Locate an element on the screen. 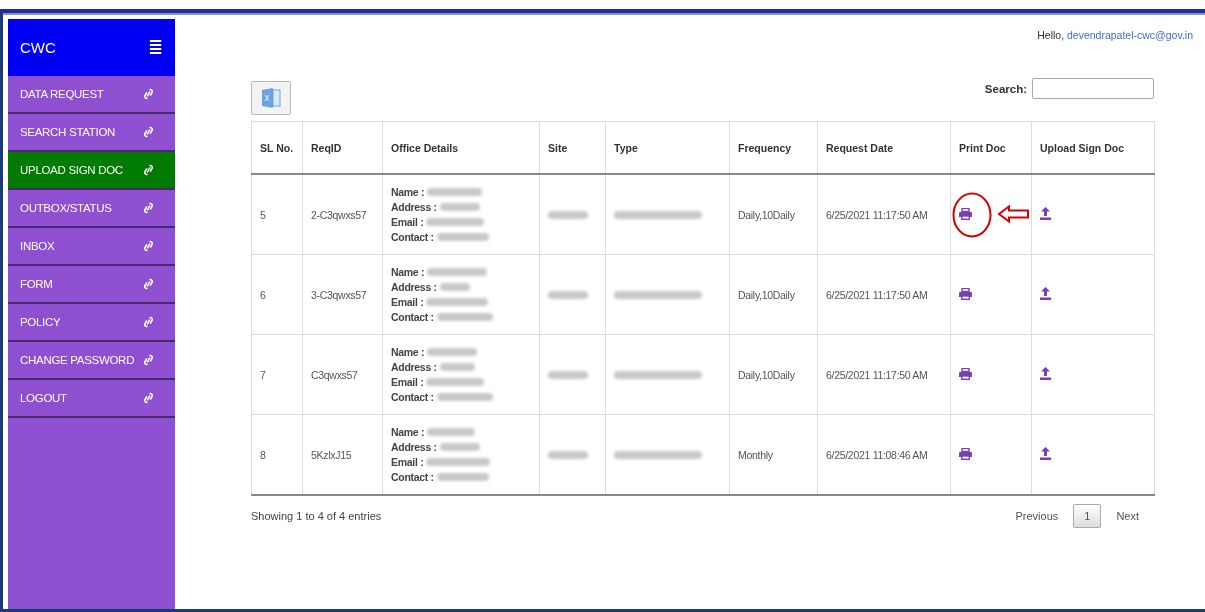 This screenshot has height=612, width=1205. table-cell: 5 is located at coordinates (277, 214).